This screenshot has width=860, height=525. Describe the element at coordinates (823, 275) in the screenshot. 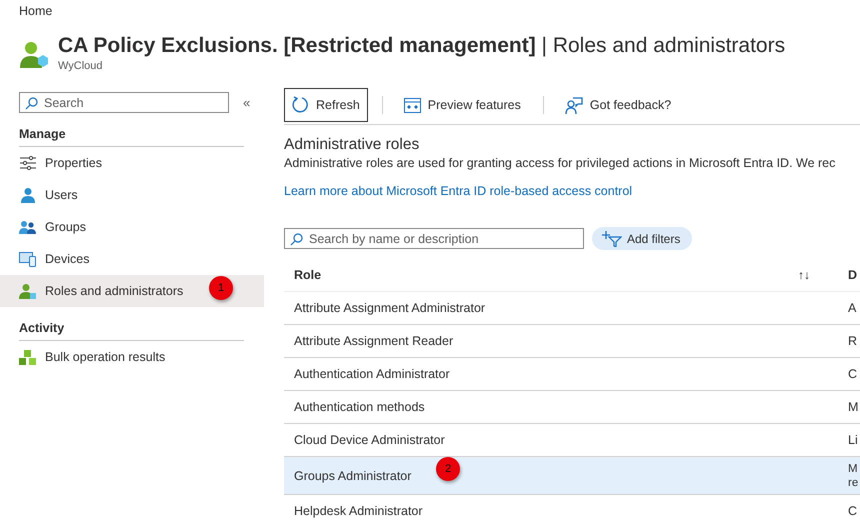

I see `sort-icon: ↑↓` at that location.